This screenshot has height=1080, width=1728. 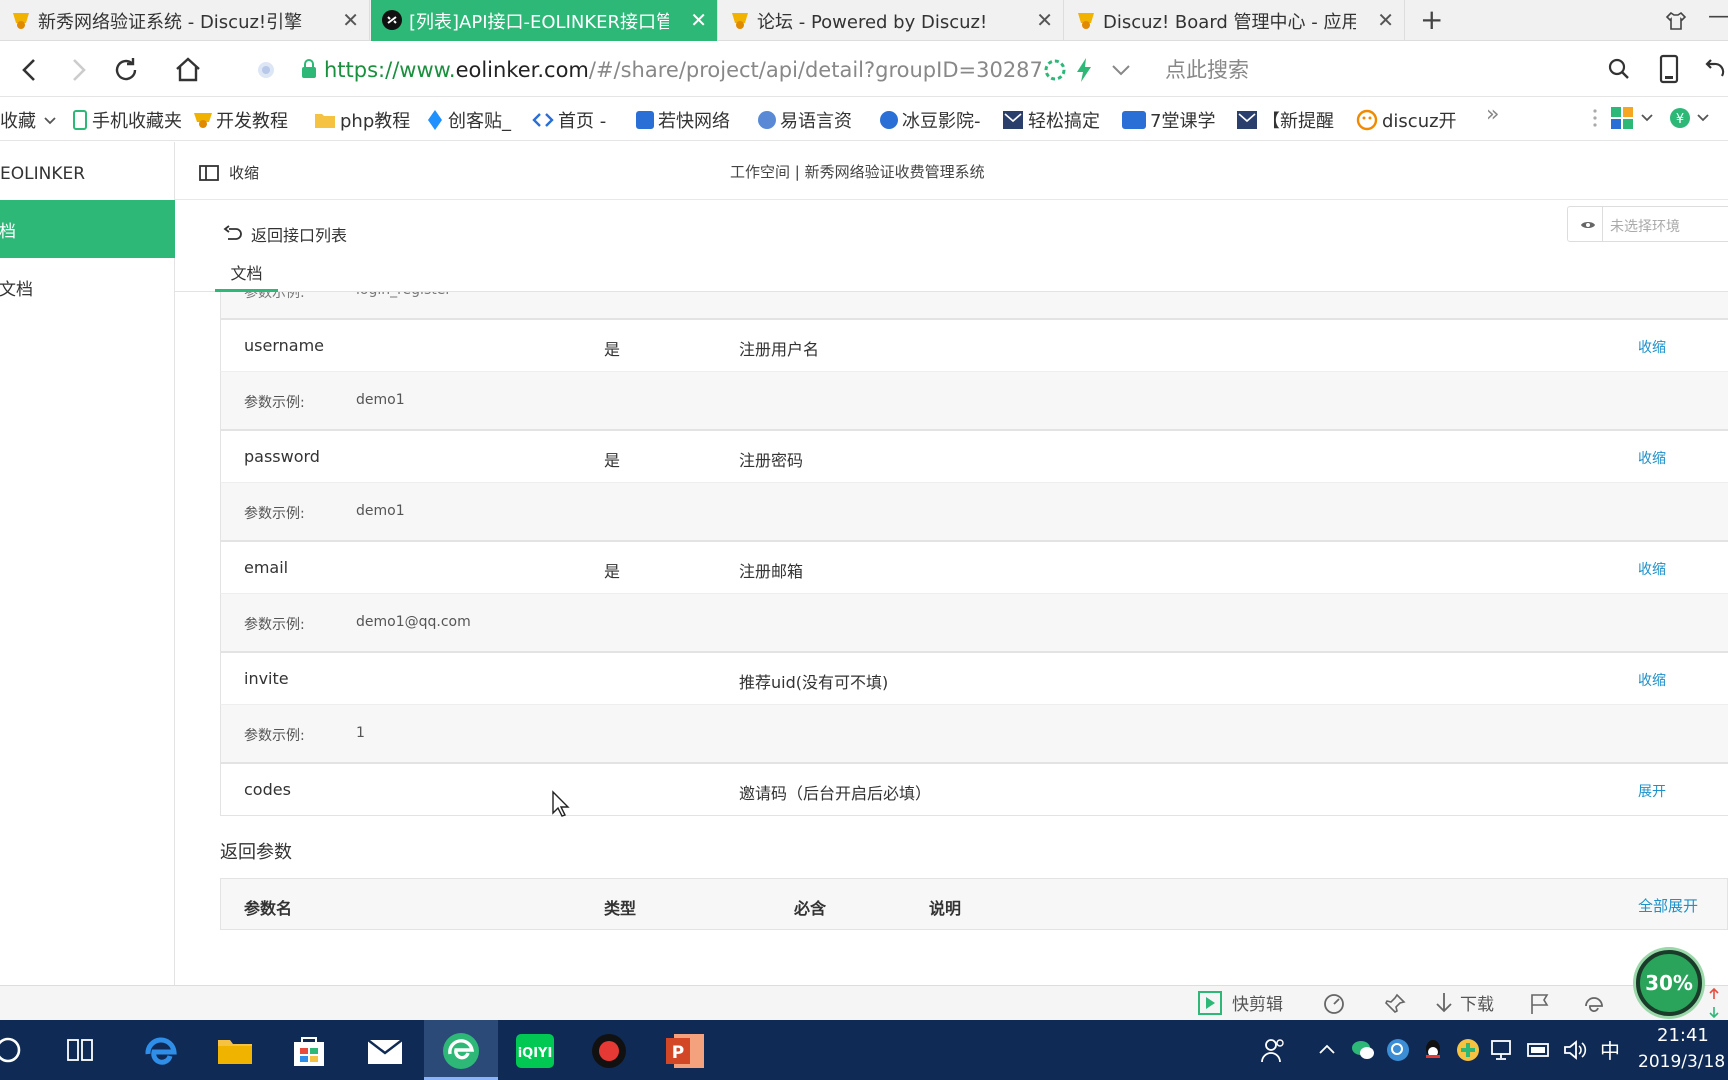 What do you see at coordinates (1676, 21) in the screenshot?
I see `shirt-icon` at bounding box center [1676, 21].